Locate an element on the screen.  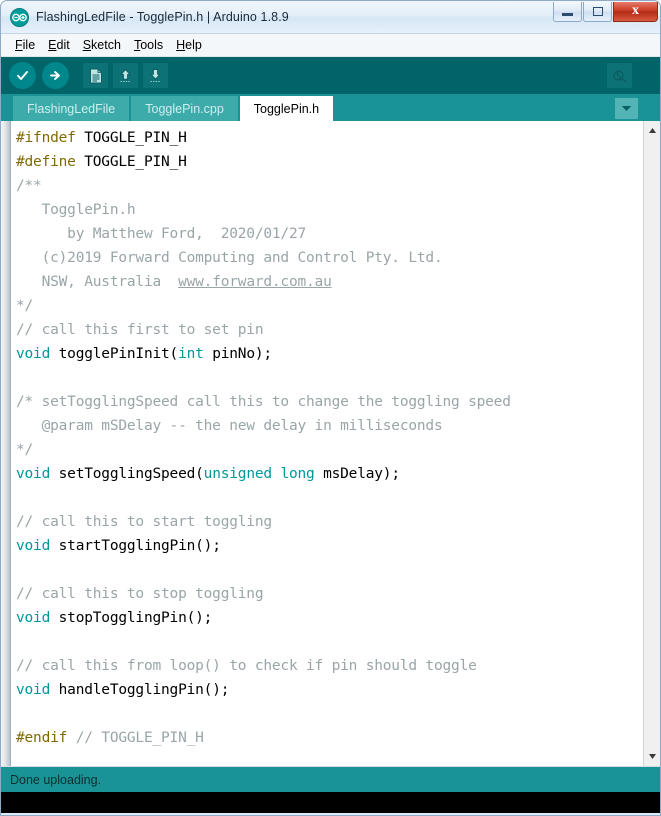
code-token: pinNo); is located at coordinates (237, 354).